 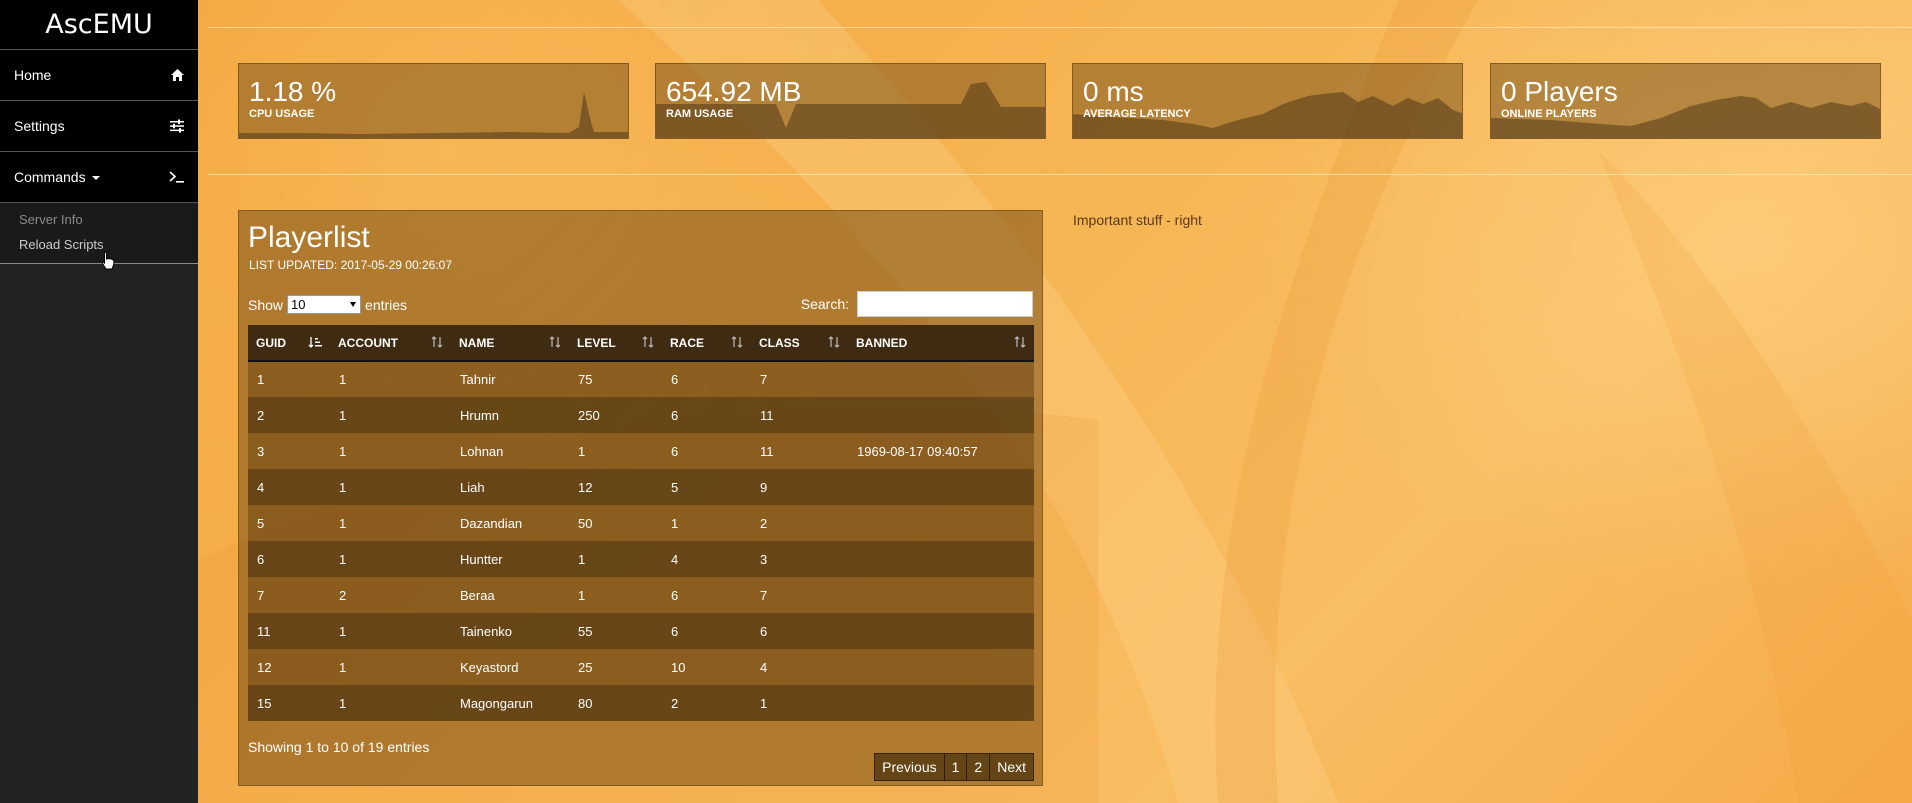 I want to click on pagination-page-1: 1, so click(x=955, y=767).